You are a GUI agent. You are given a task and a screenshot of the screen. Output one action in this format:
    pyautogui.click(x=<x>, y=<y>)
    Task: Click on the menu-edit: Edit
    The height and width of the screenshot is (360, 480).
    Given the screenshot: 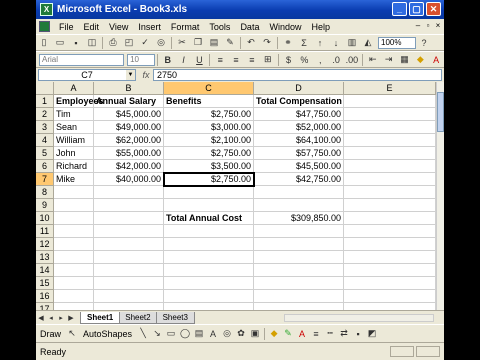 What is the action you would take?
    pyautogui.click(x=92, y=27)
    